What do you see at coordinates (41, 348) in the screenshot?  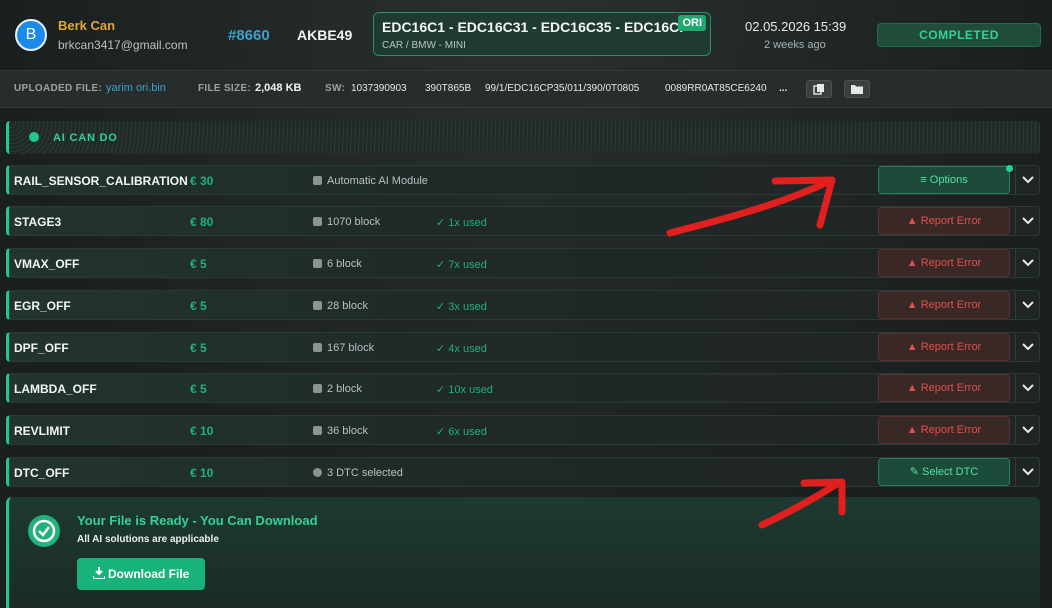 I see `solution-name: DPF_OFF` at bounding box center [41, 348].